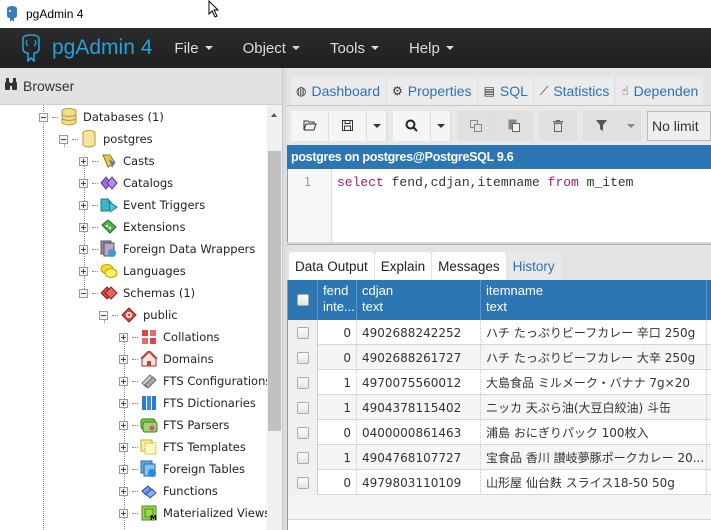  What do you see at coordinates (101, 117) in the screenshot?
I see `tree-node: Databases (1)` at bounding box center [101, 117].